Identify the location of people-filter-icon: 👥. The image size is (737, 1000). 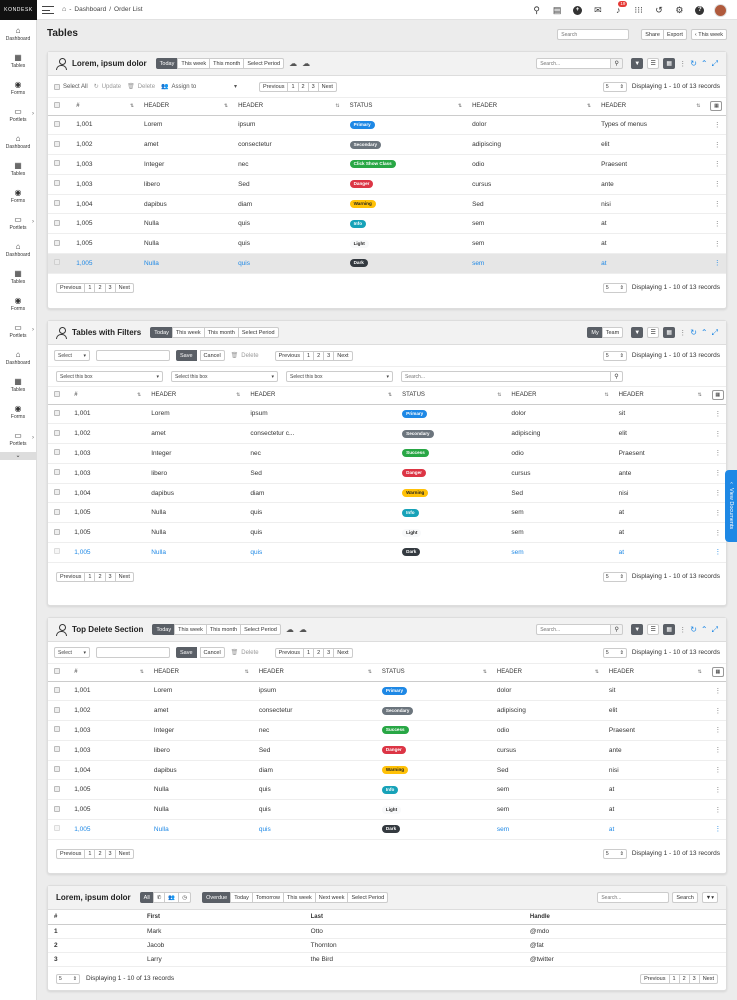
(172, 897).